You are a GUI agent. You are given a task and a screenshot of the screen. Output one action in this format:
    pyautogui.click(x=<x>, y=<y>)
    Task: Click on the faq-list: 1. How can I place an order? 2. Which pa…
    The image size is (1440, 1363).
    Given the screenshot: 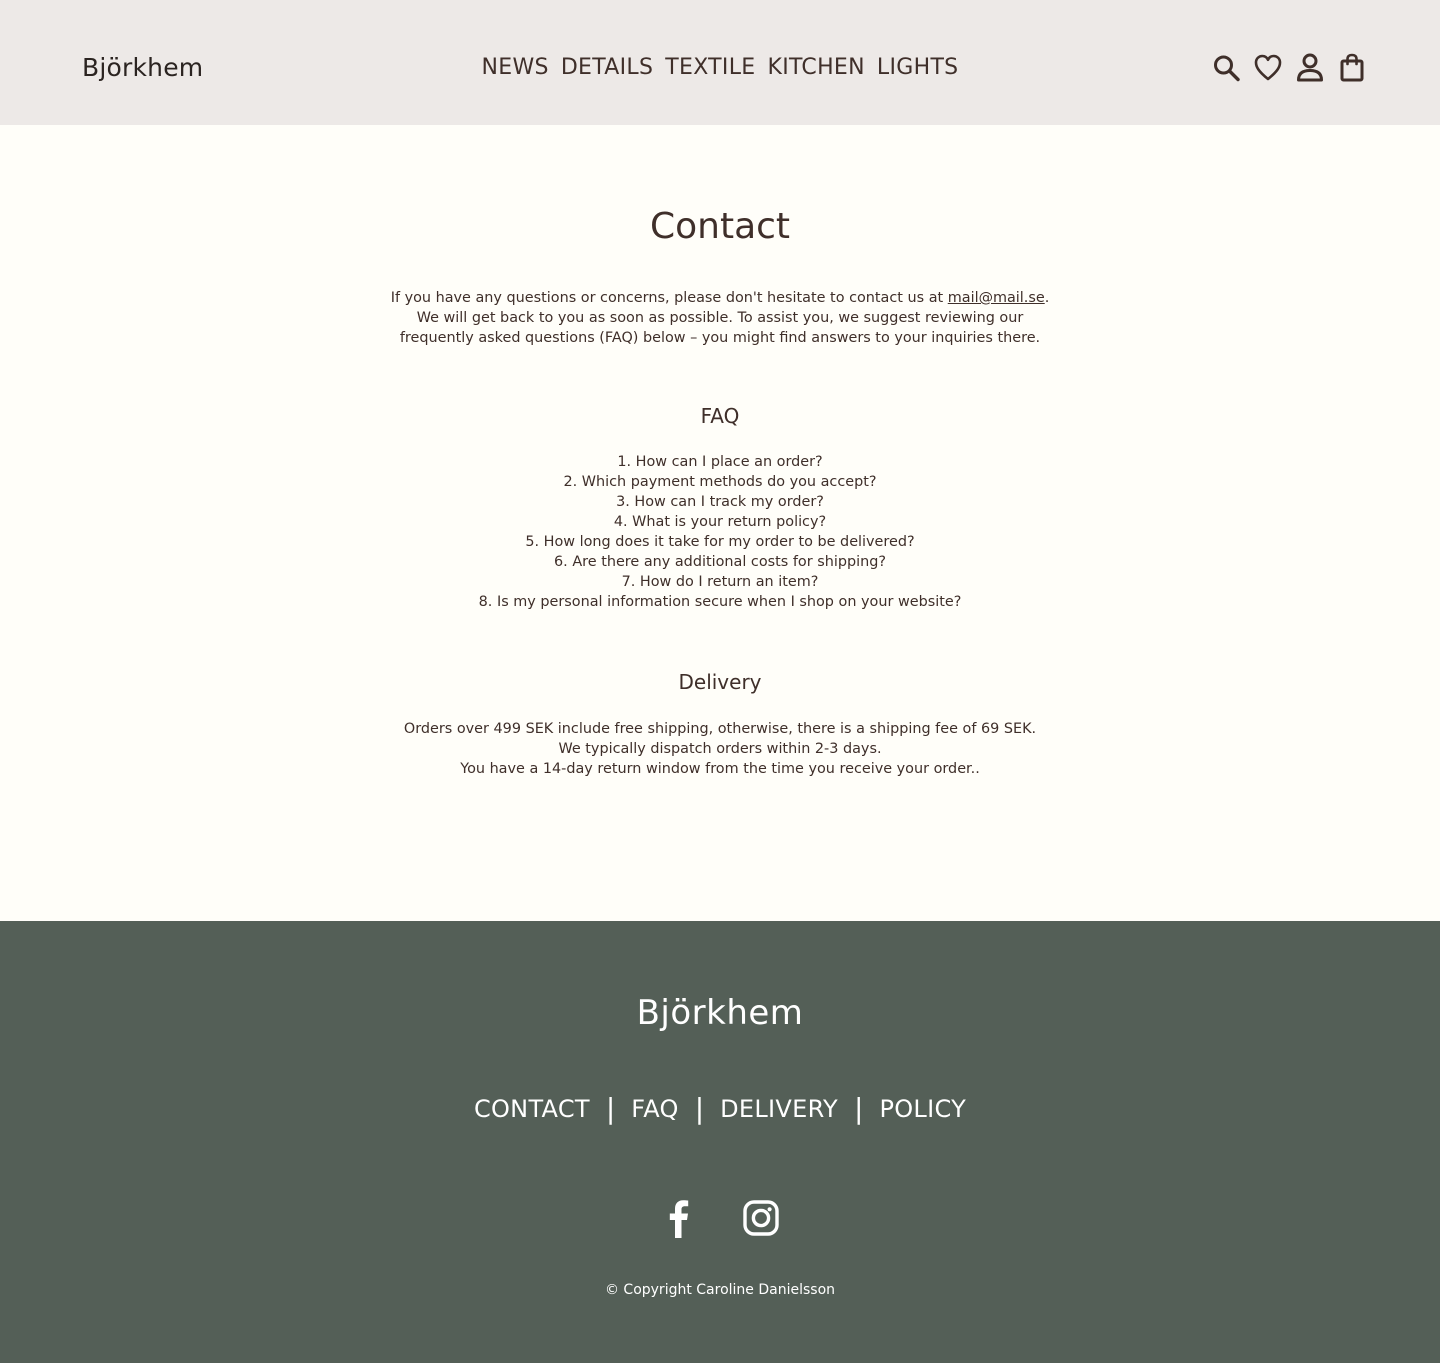 What is the action you would take?
    pyautogui.click(x=720, y=532)
    